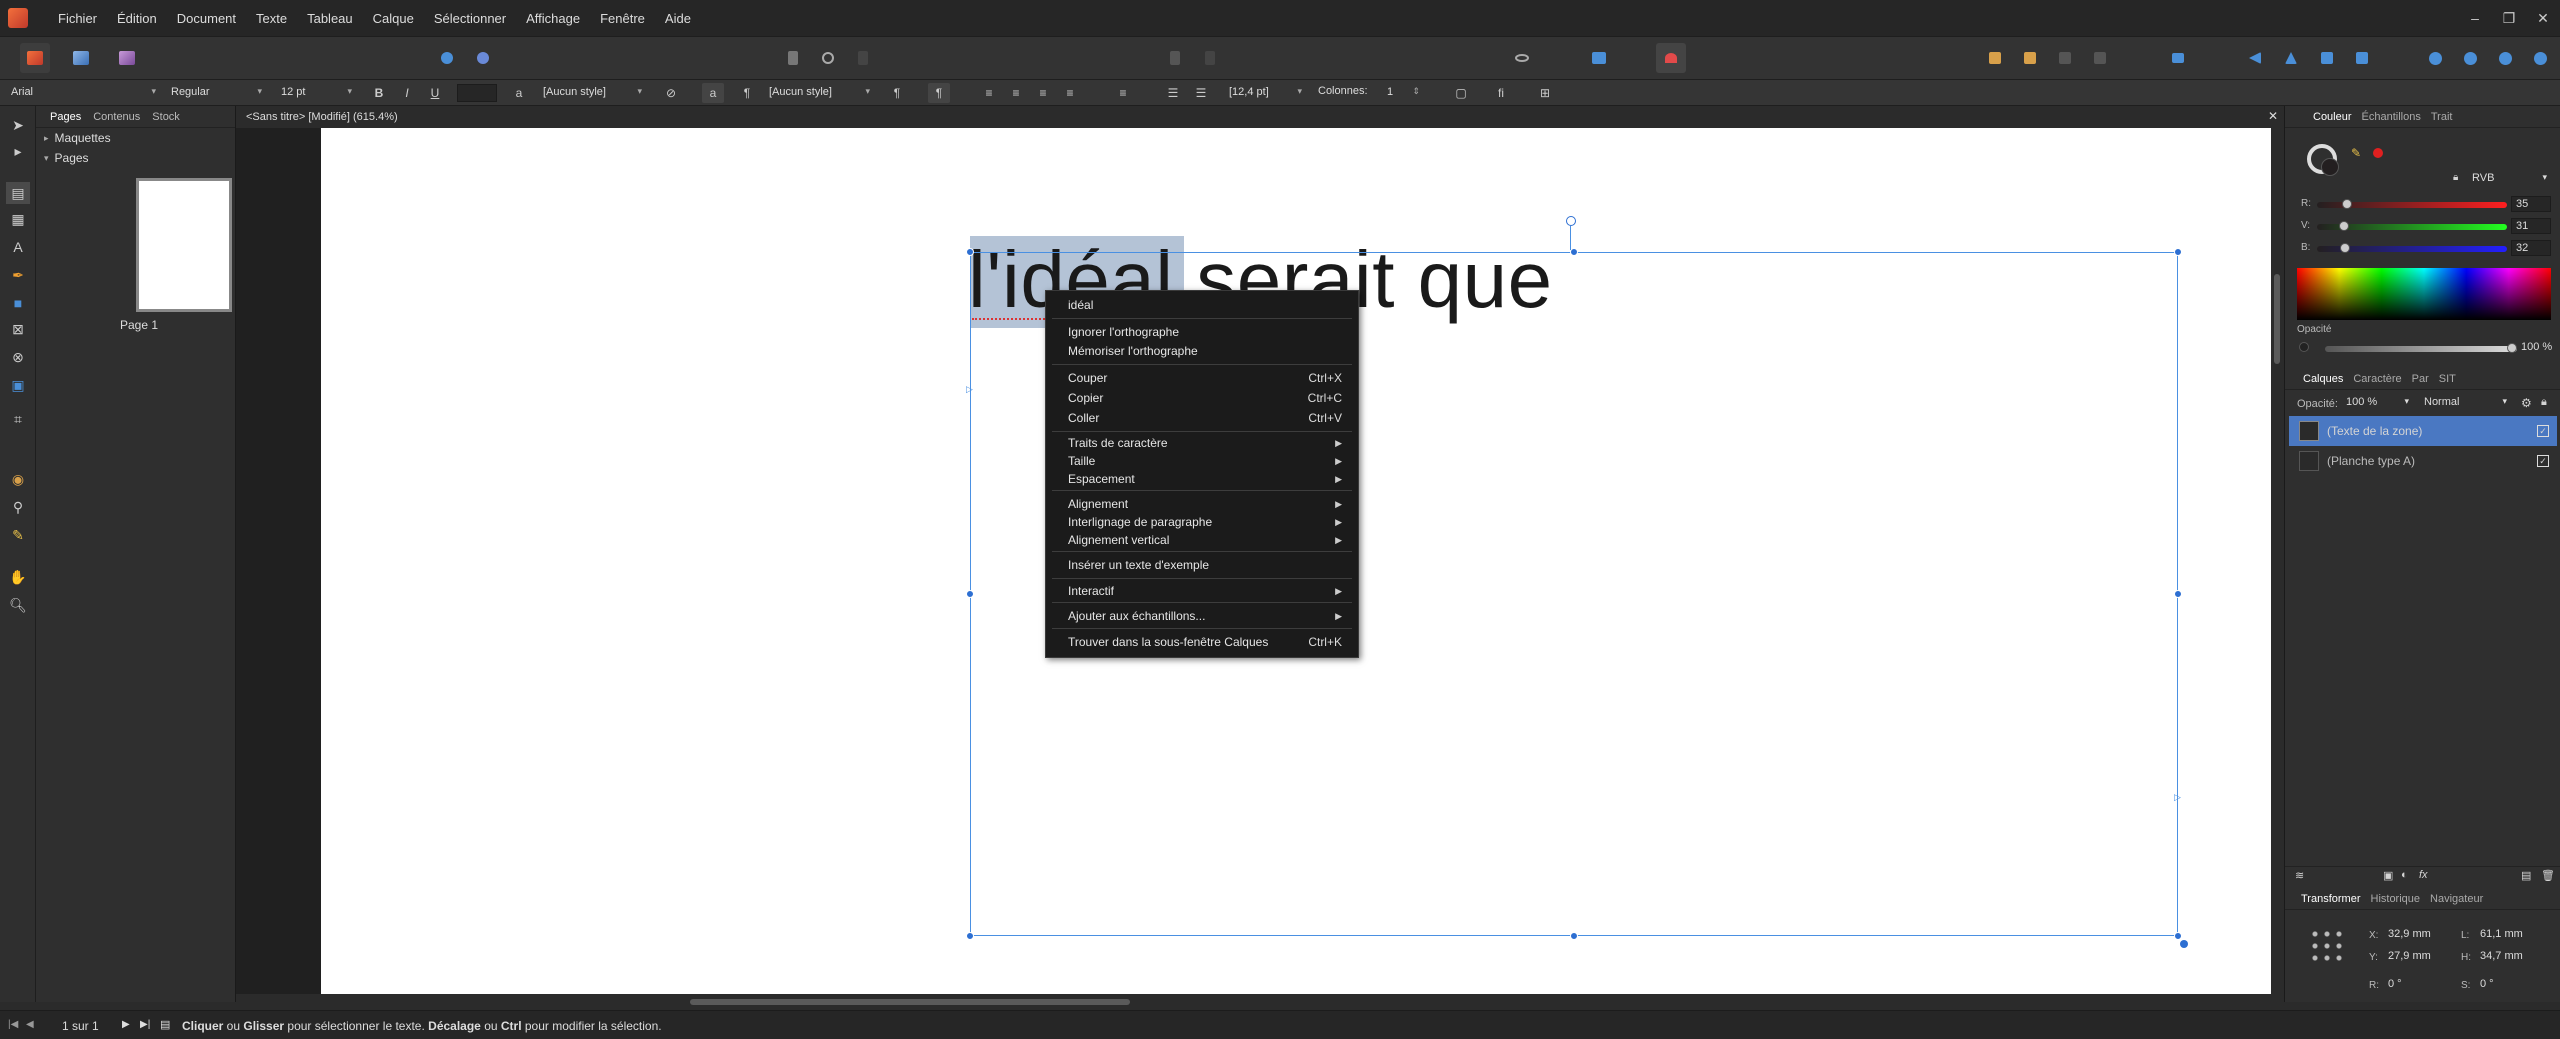 The image size is (2560, 1039). I want to click on r-value: 35, so click(2531, 204).